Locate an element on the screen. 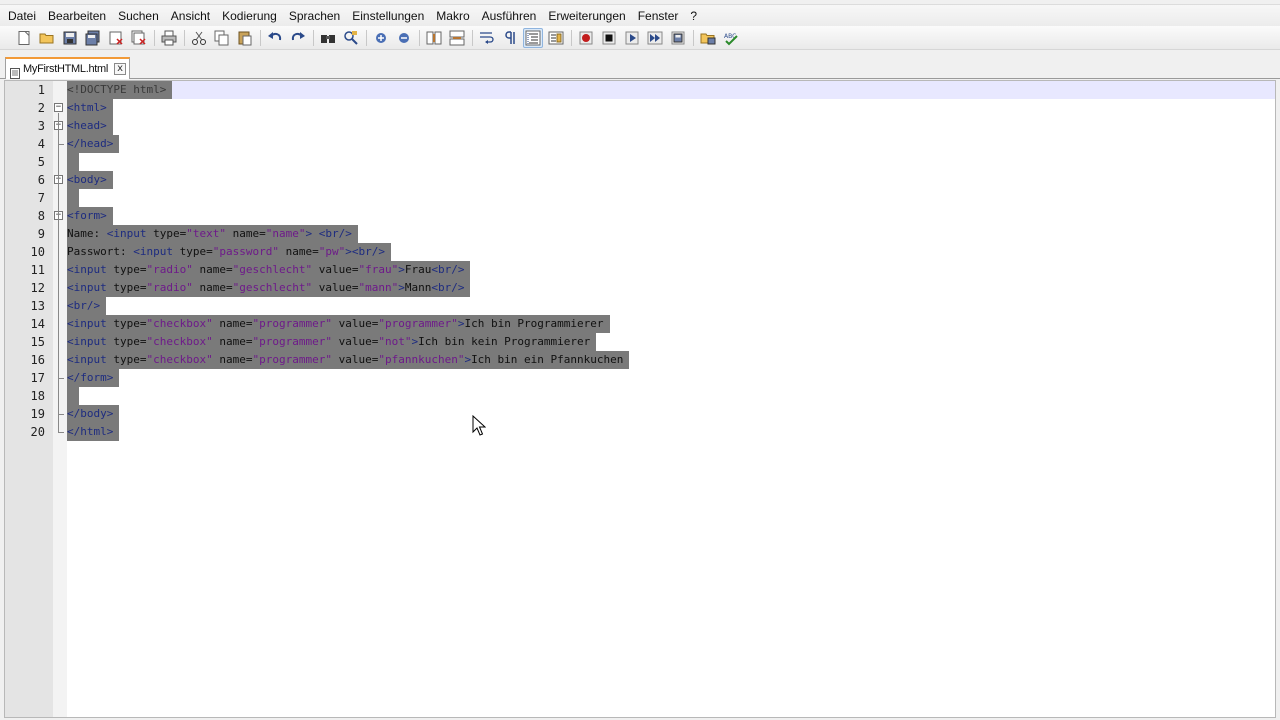 This screenshot has height=720, width=1280. new-file-button is located at coordinates (24, 38).